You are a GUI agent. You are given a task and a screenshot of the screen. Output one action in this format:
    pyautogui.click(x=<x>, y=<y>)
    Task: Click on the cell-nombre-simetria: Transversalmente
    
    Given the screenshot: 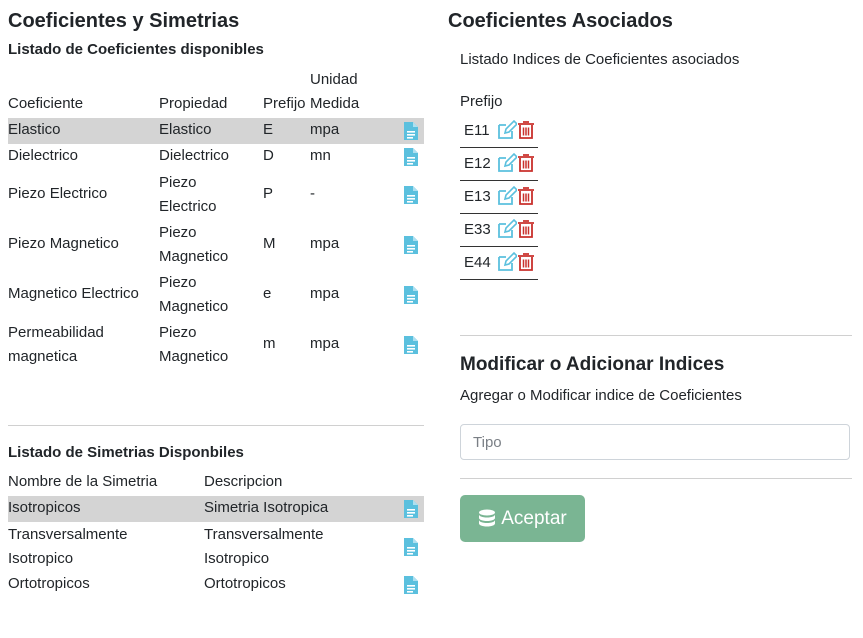 What is the action you would take?
    pyautogui.click(x=68, y=534)
    